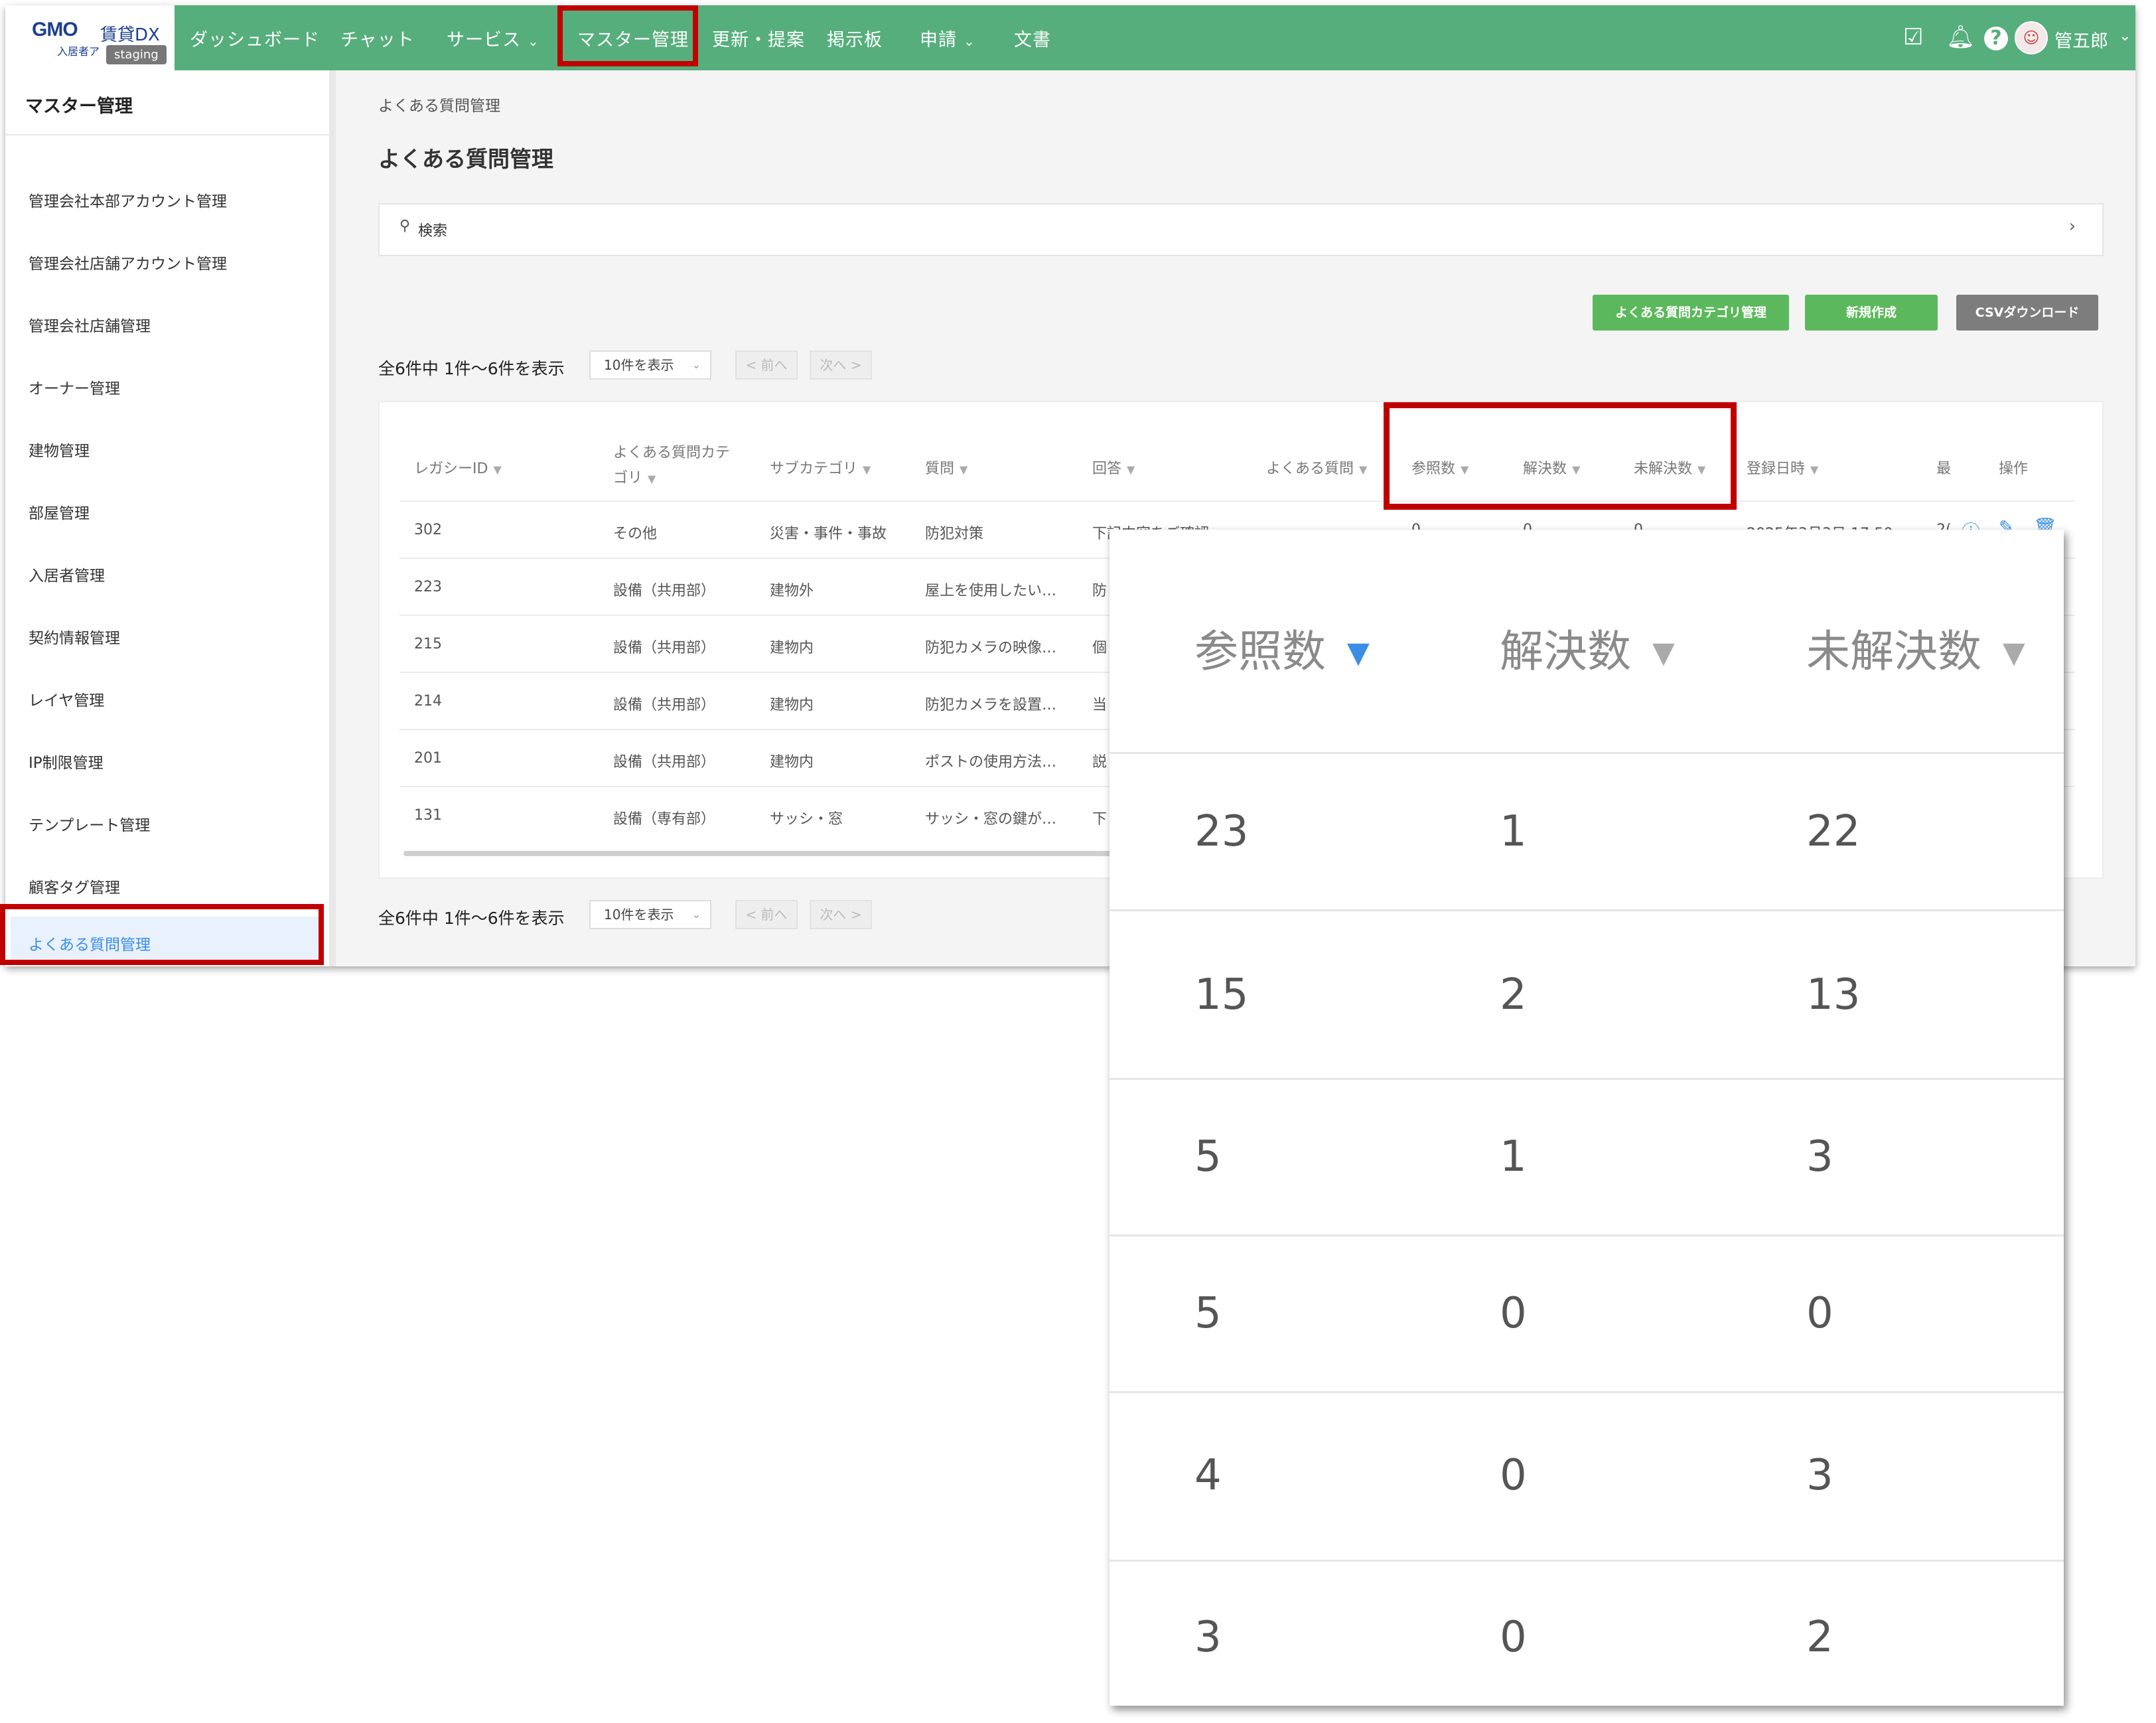 The width and height of the screenshot is (2156, 1723). Describe the element at coordinates (1691, 313) in the screenshot. I see `faq-category-button: よくある質問カテゴリ管理` at that location.